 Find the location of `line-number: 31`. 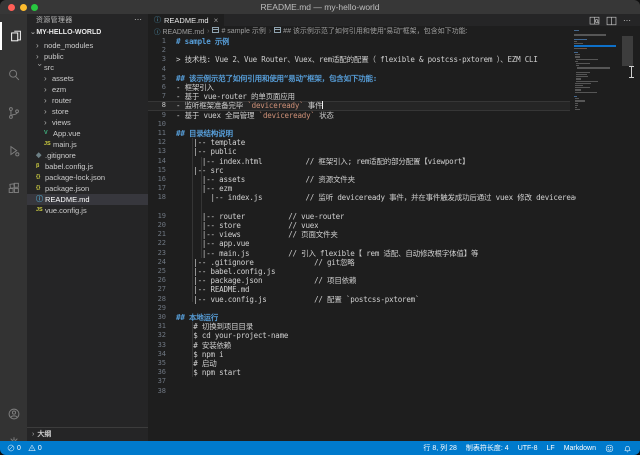

line-number: 31 is located at coordinates (161, 326).